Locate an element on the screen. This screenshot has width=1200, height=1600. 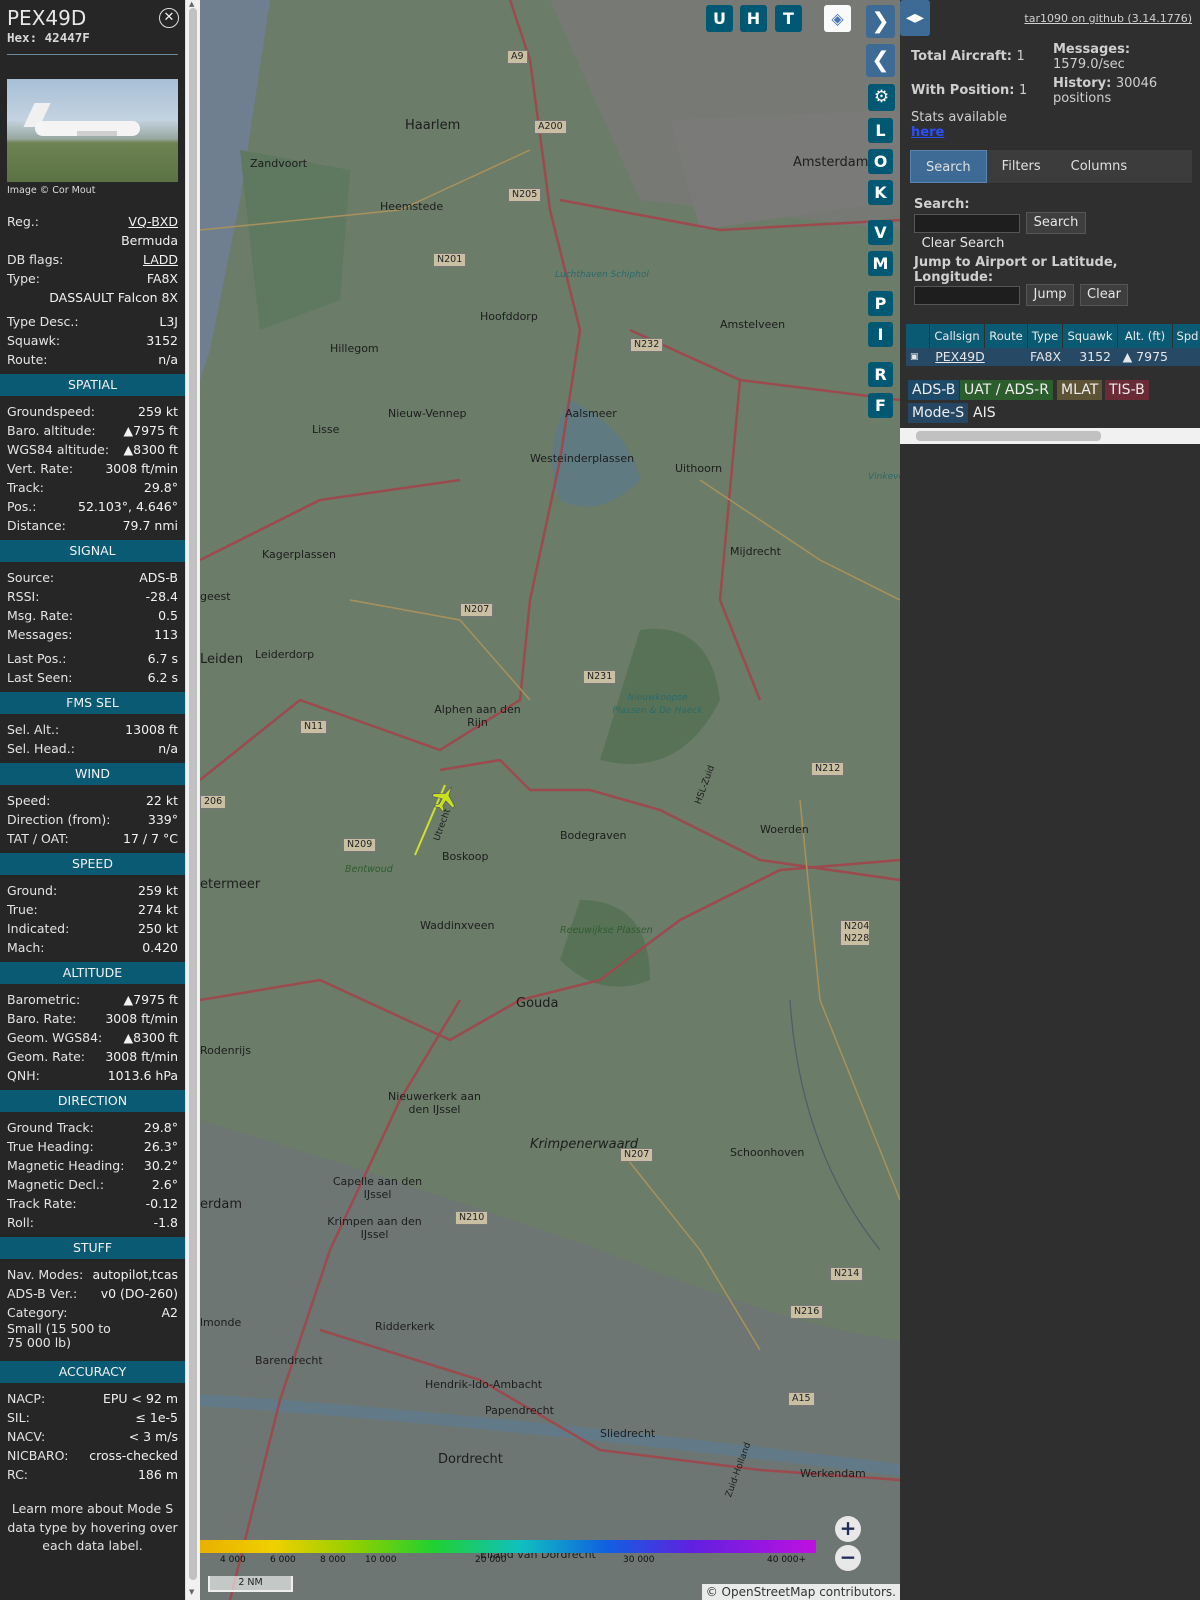
map-button-l: L is located at coordinates (880, 130).